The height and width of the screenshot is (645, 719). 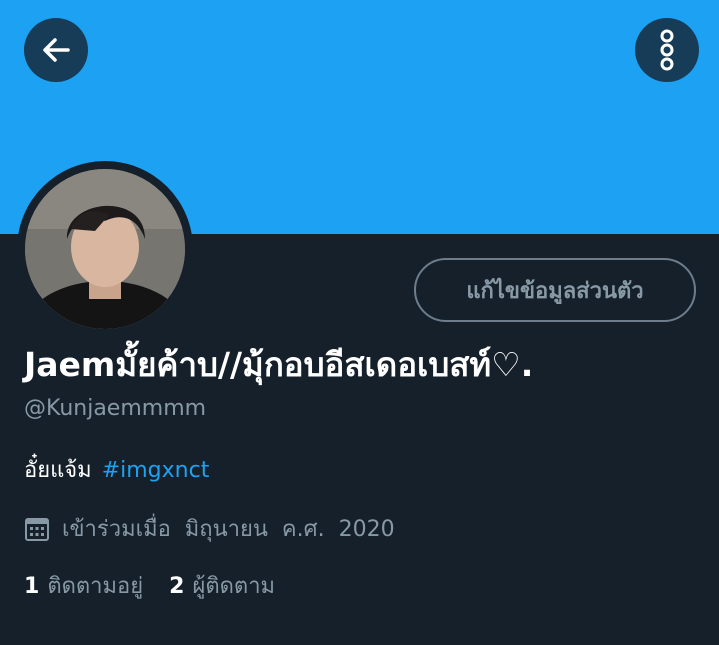 I want to click on following-label: ติดตามอยู่, so click(x=95, y=586).